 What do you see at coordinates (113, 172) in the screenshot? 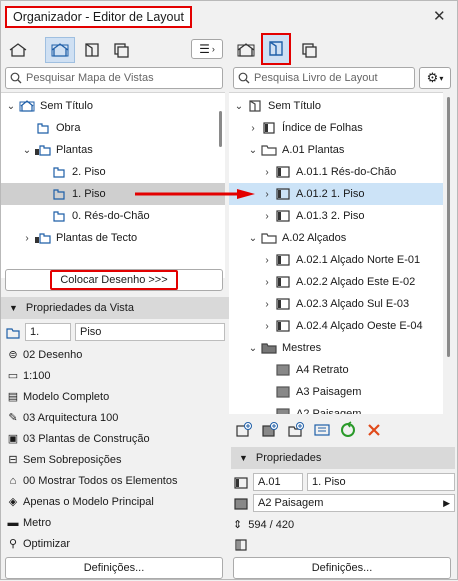
I see `left-tree-item: 2. Piso` at bounding box center [113, 172].